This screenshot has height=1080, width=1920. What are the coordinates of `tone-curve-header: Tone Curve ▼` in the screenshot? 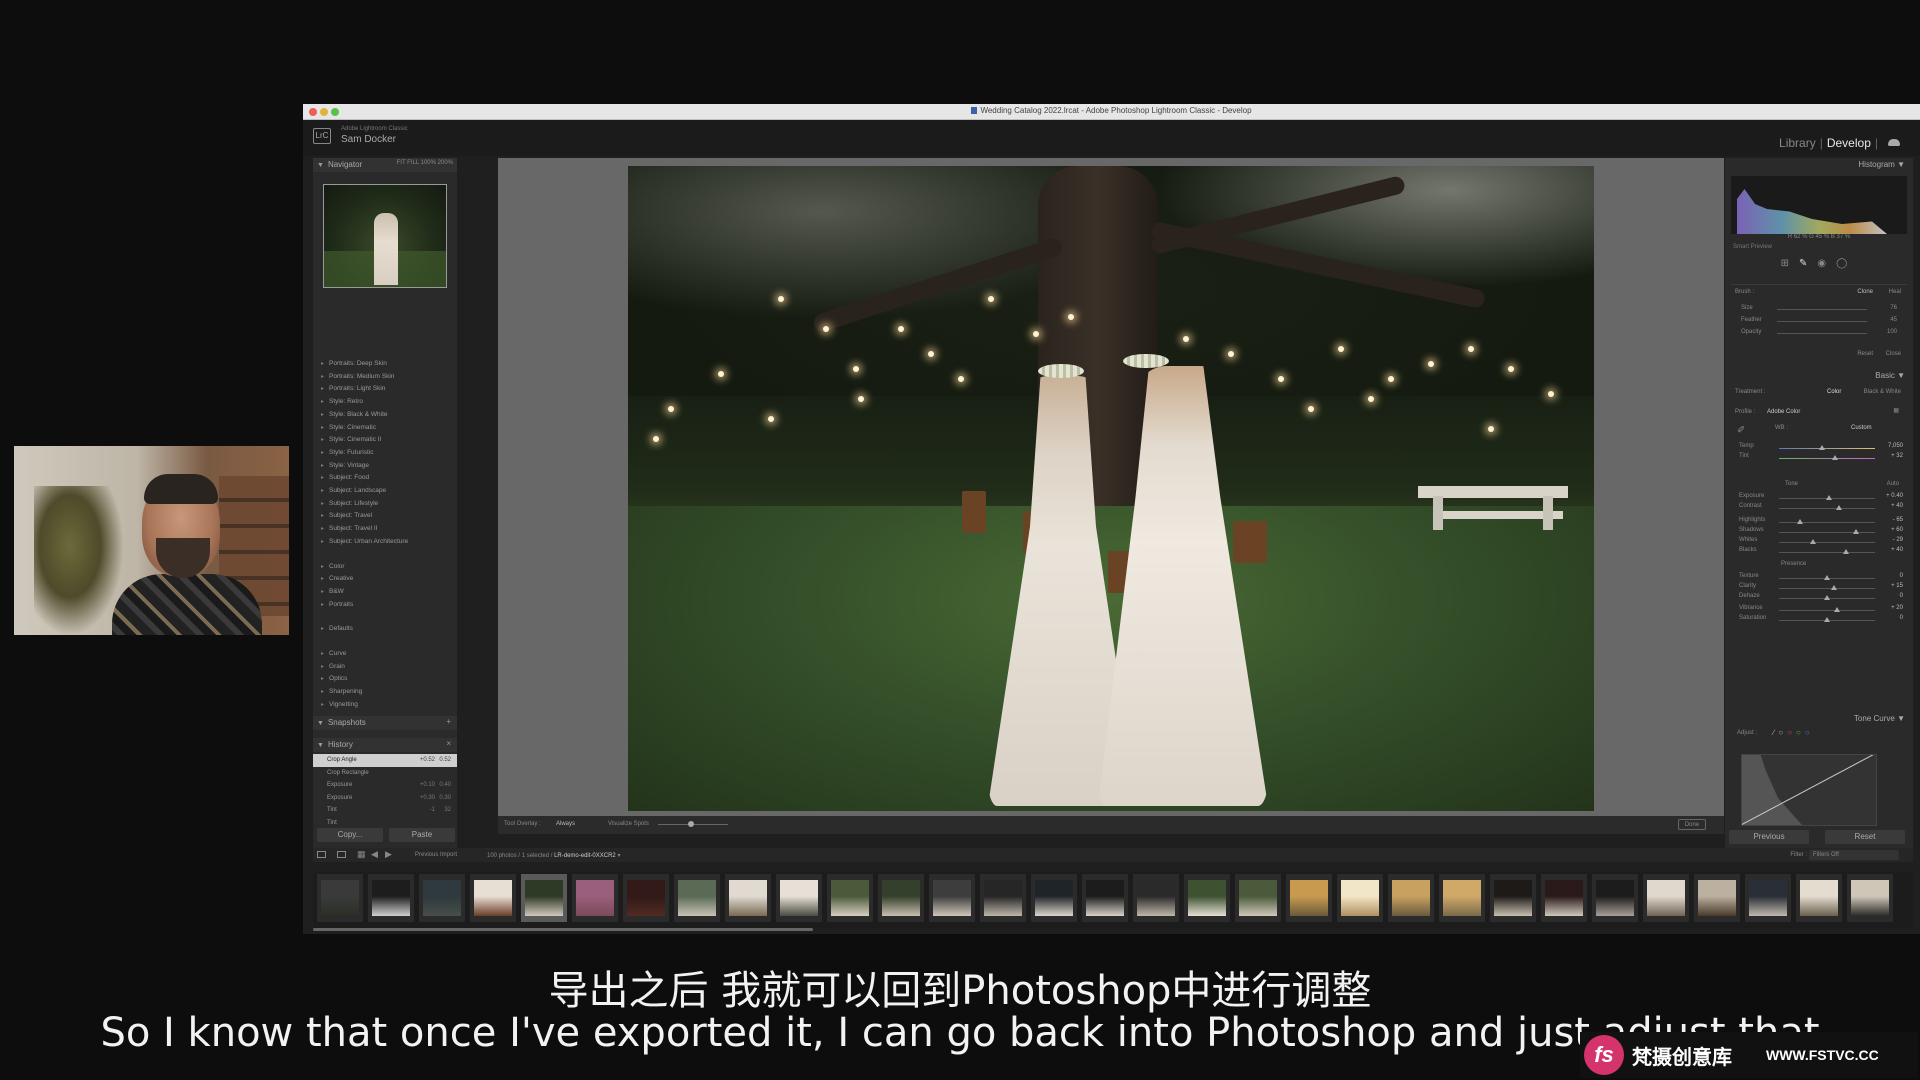 It's located at (1819, 718).